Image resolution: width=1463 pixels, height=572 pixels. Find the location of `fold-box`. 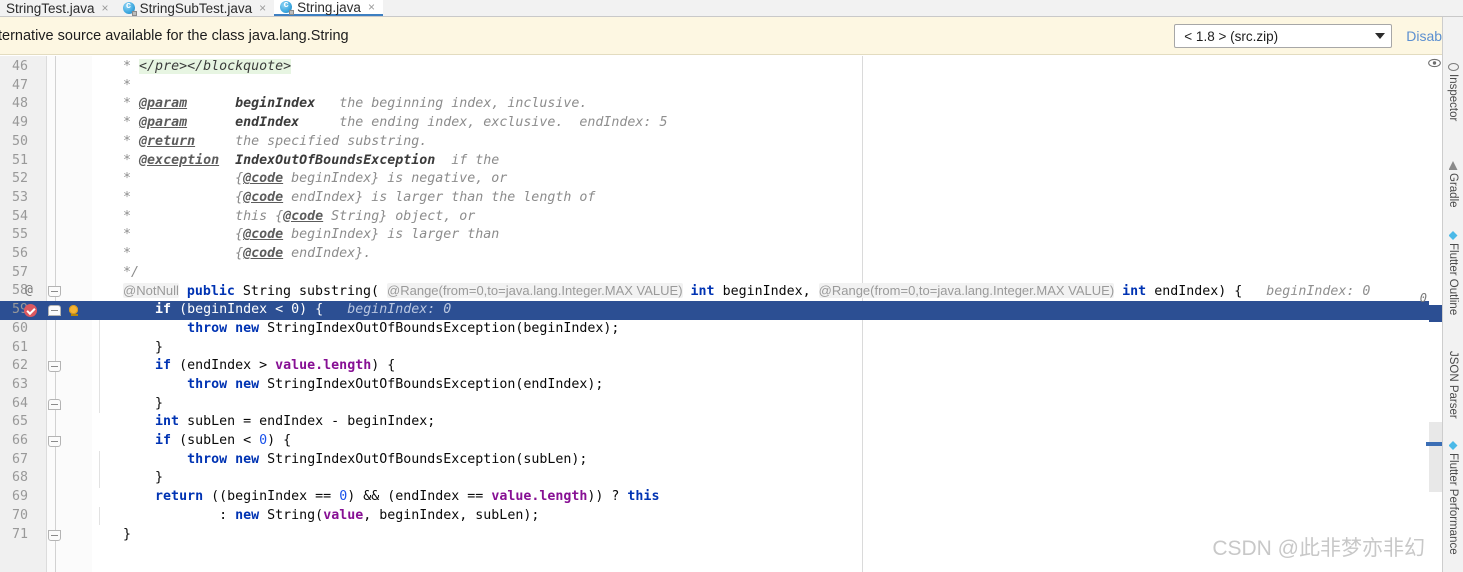

fold-box is located at coordinates (54, 292).